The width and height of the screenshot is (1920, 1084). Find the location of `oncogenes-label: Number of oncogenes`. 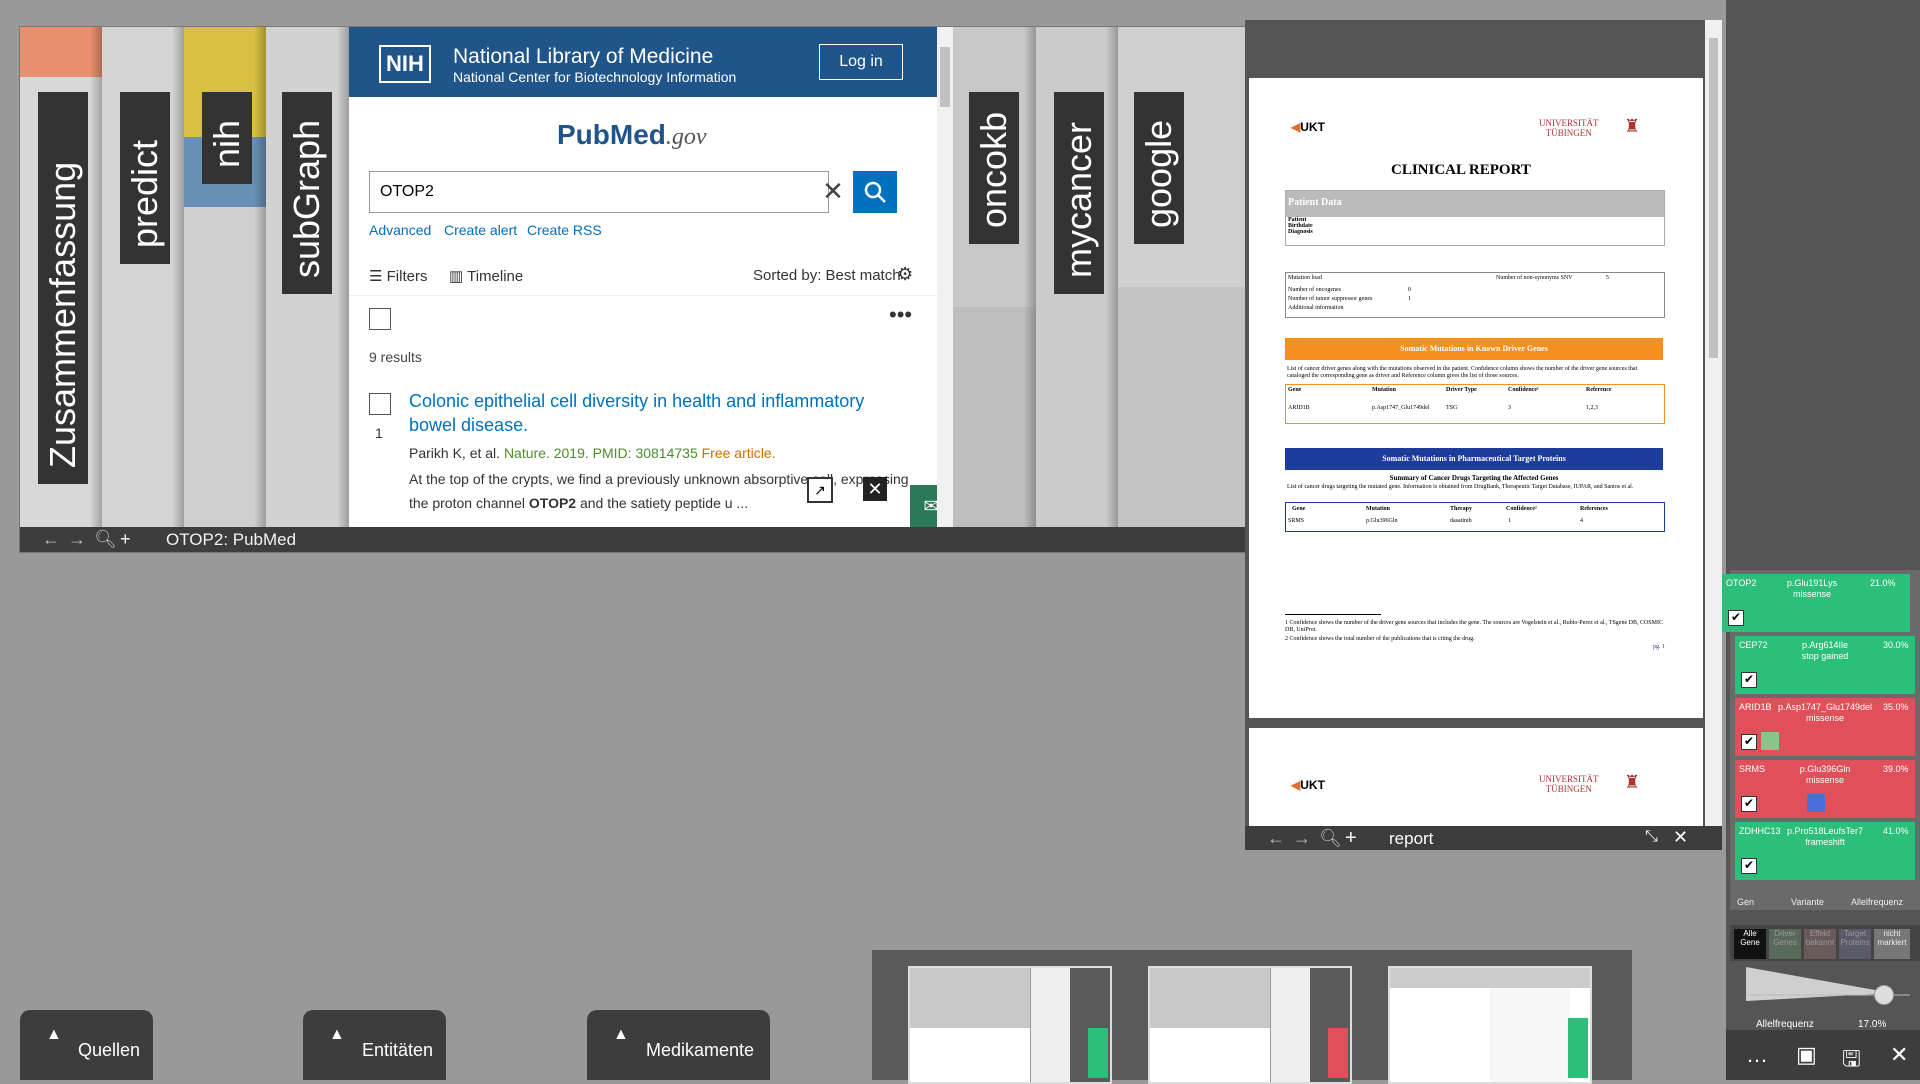

oncogenes-label: Number of oncogenes is located at coordinates (1314, 290).